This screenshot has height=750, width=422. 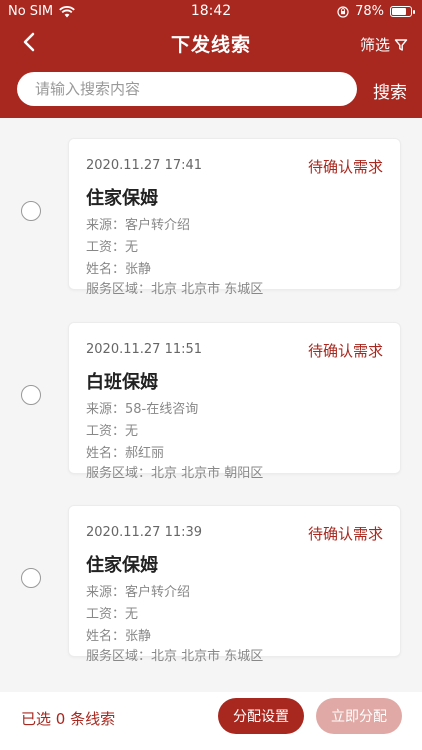 What do you see at coordinates (402, 11) in the screenshot?
I see `battery-icon` at bounding box center [402, 11].